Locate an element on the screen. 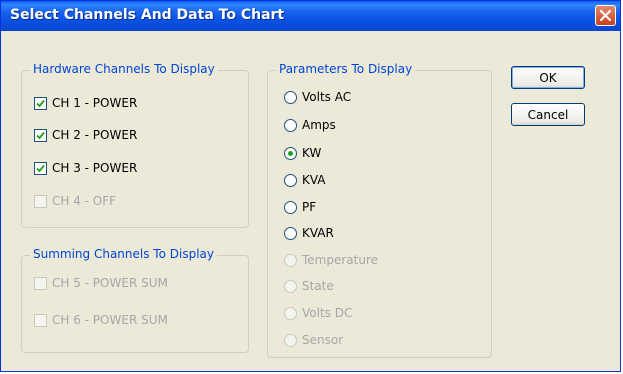 The image size is (623, 374). summing-channels-legend: Summing Channels To Display is located at coordinates (123, 254).